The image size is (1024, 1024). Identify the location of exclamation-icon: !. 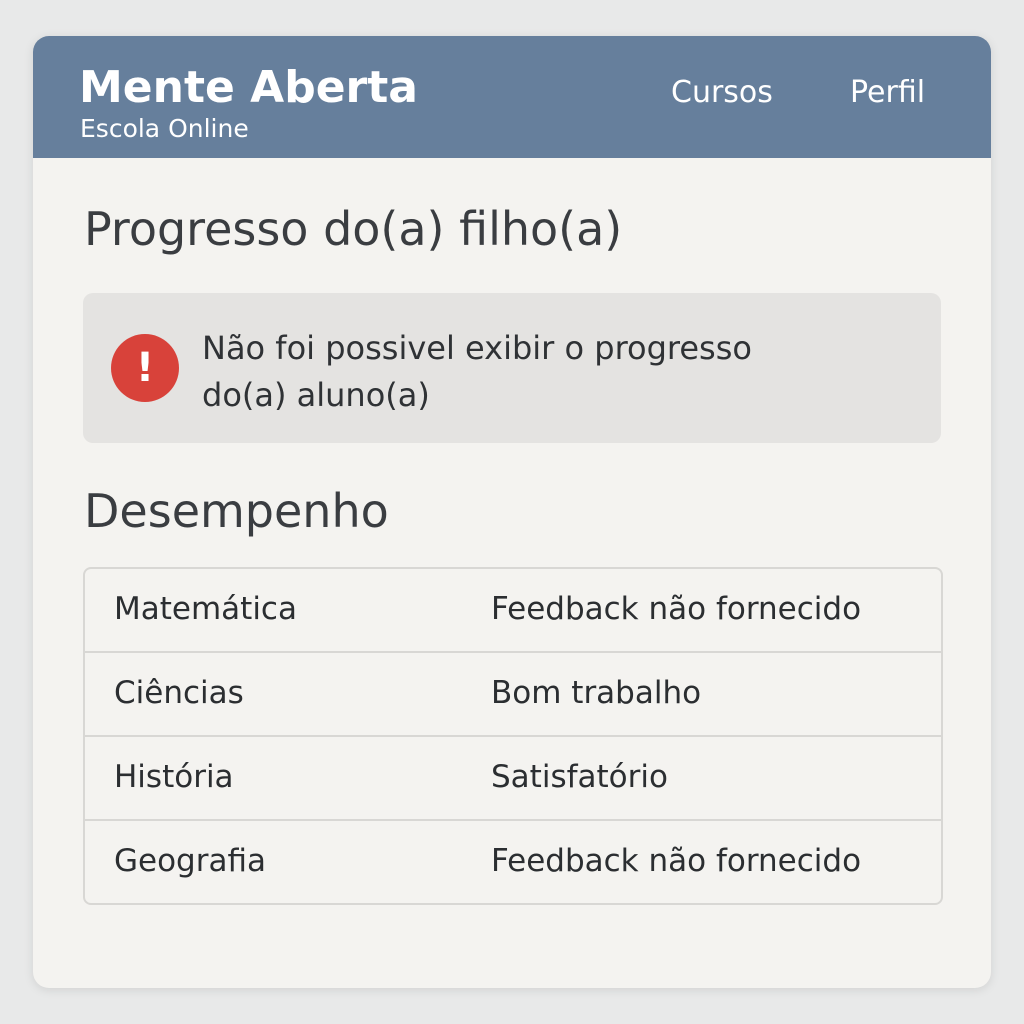
(145, 368).